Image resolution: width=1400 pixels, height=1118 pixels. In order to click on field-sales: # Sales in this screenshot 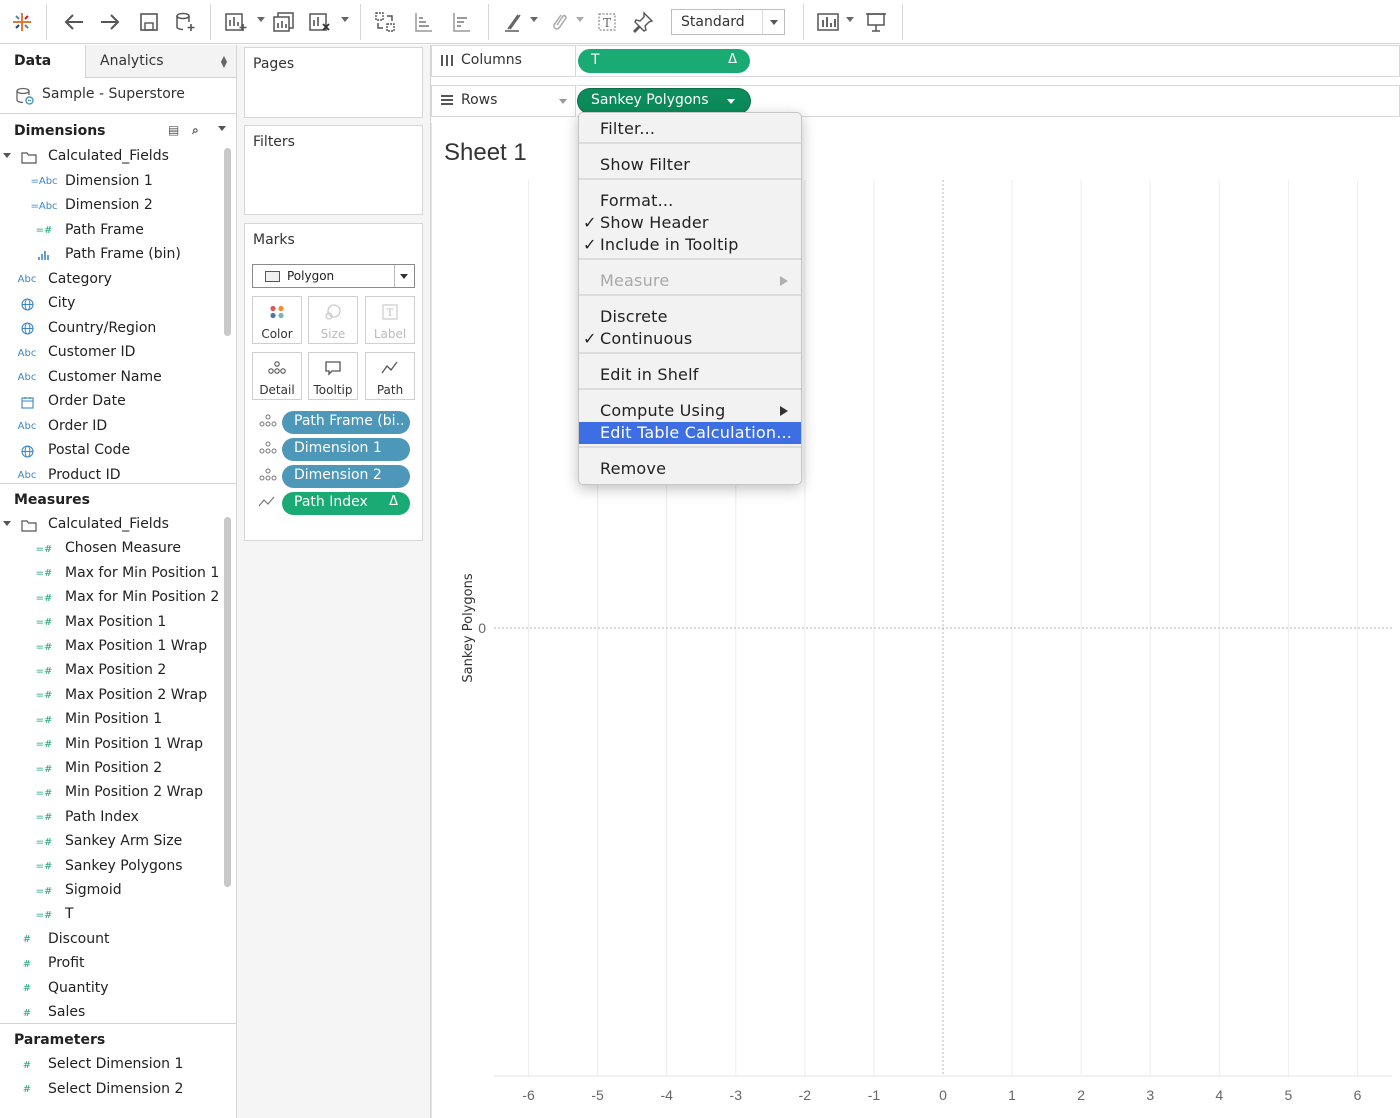, I will do `click(110, 1013)`.